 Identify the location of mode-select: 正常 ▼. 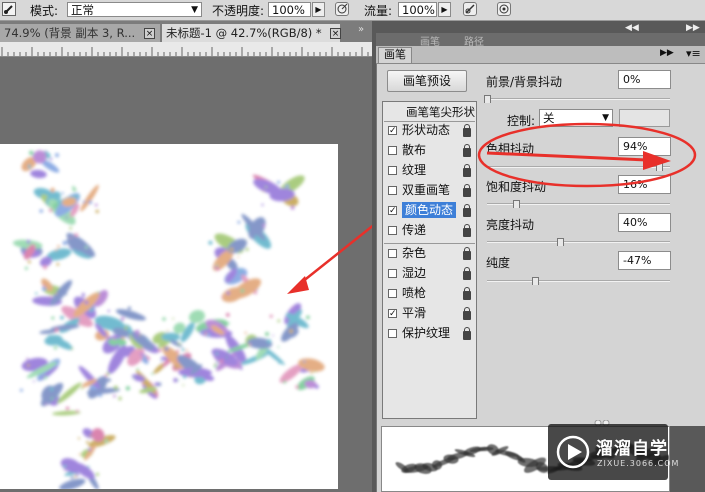
(134, 9).